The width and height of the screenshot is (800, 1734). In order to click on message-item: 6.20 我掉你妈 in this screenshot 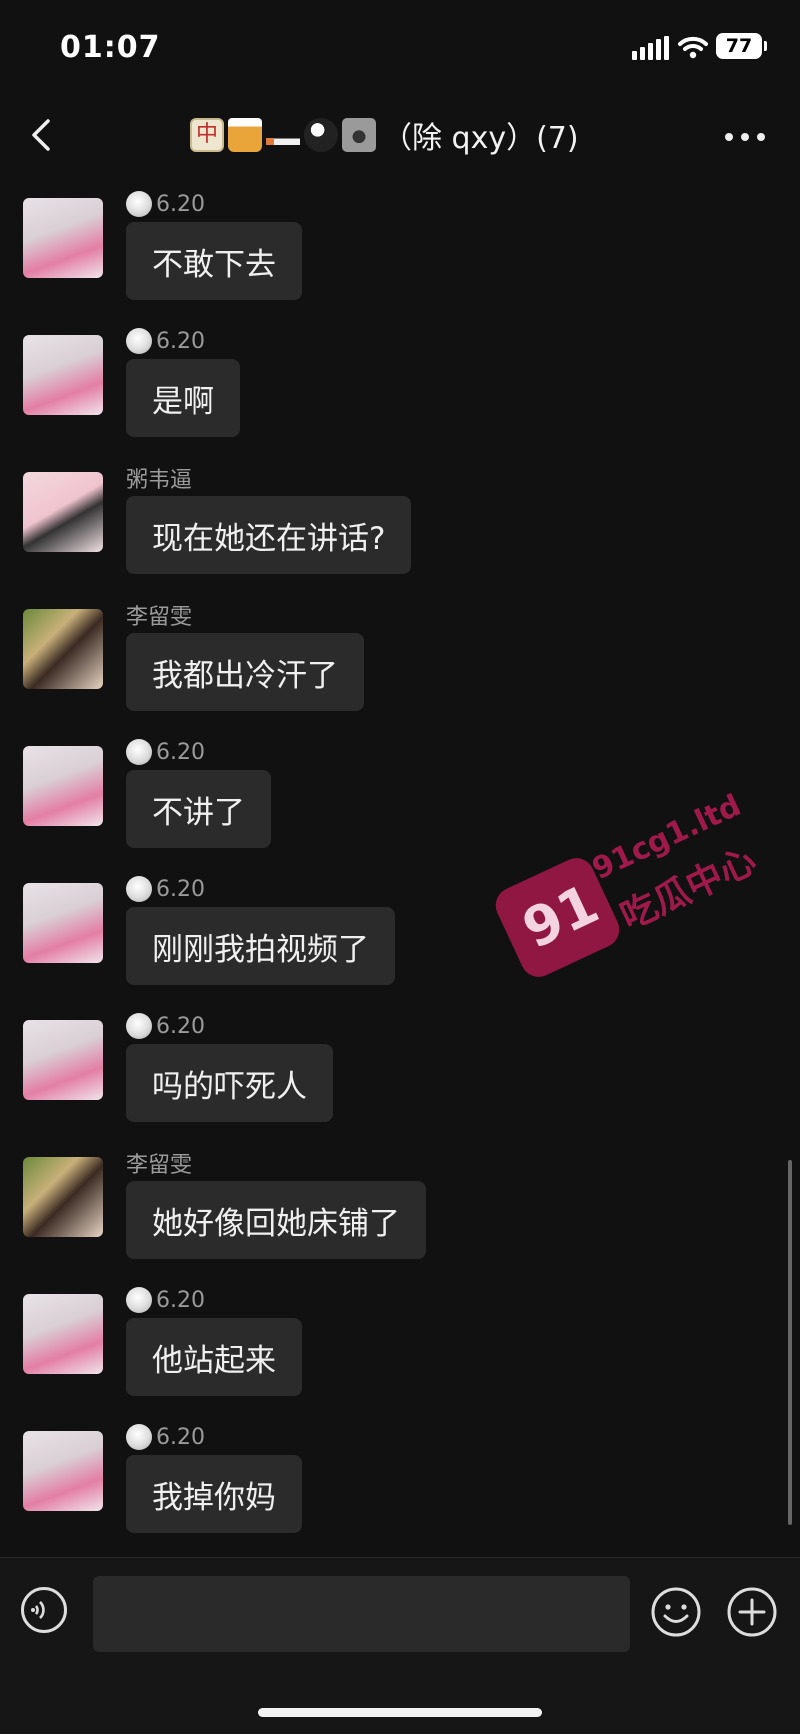, I will do `click(390, 1473)`.